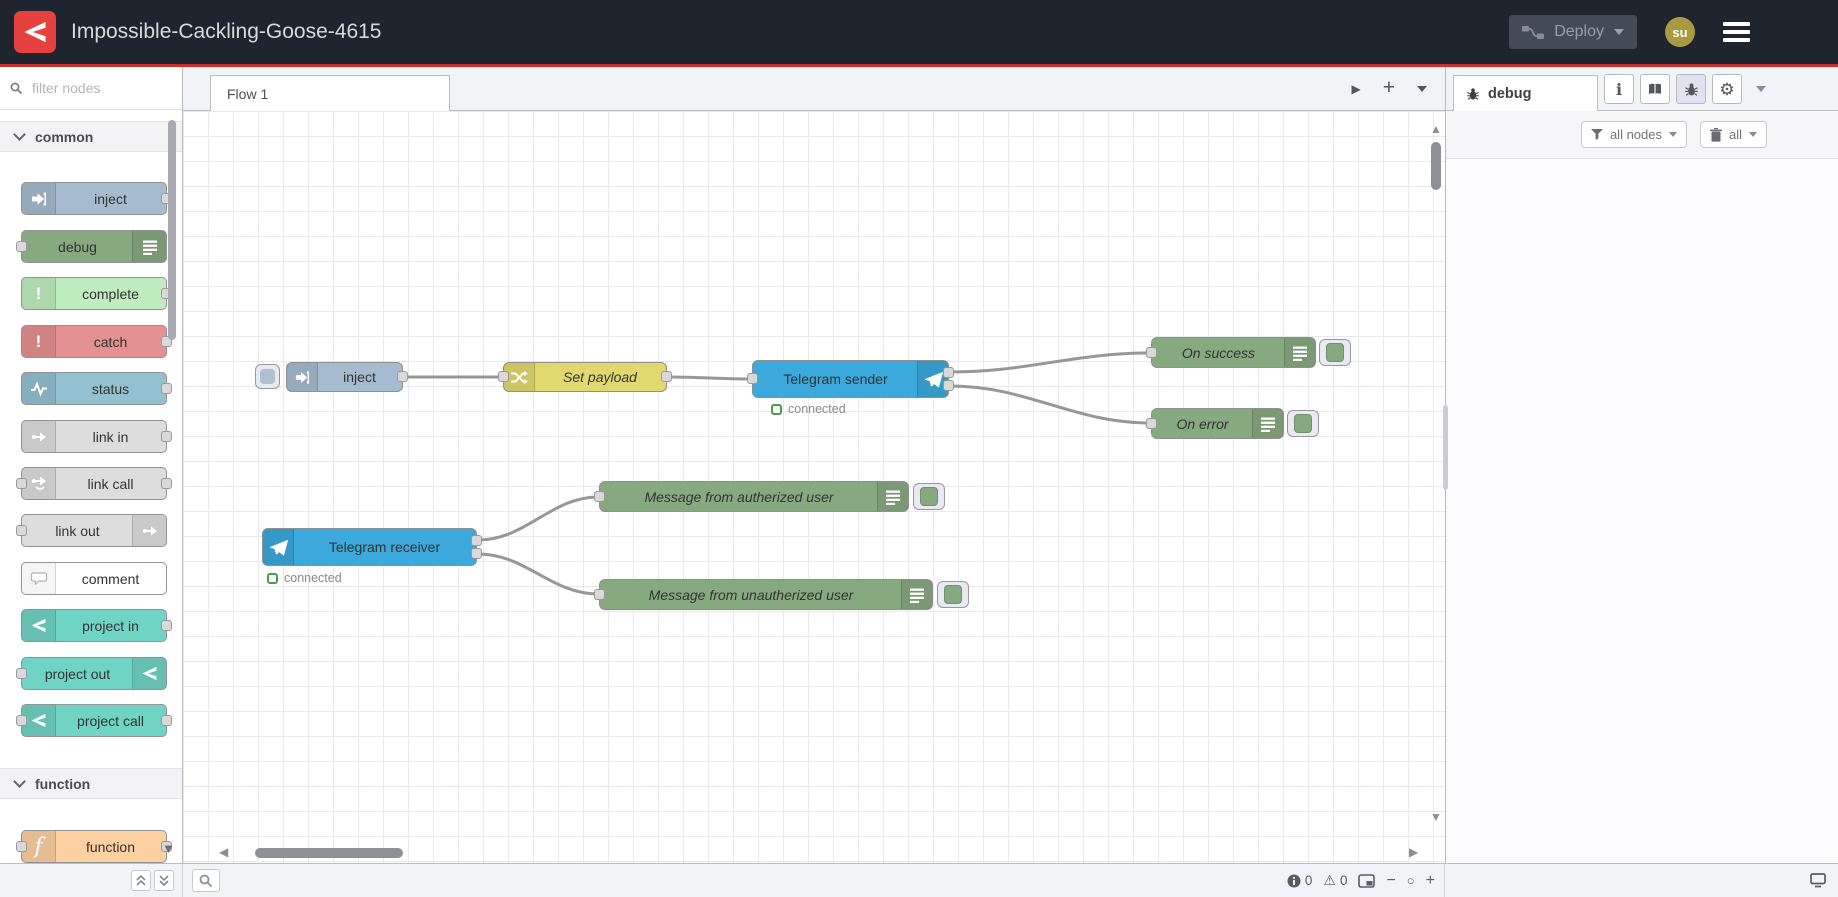 This screenshot has width=1838, height=897. What do you see at coordinates (172, 230) in the screenshot?
I see `palette-scrollbar` at bounding box center [172, 230].